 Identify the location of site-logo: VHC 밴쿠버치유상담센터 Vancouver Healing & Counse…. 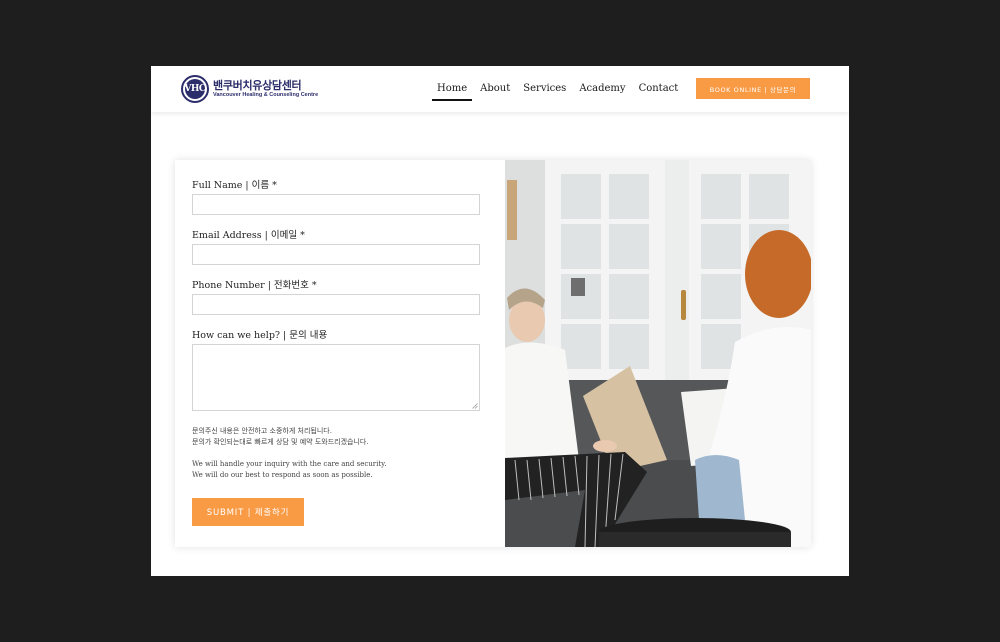
(249, 89).